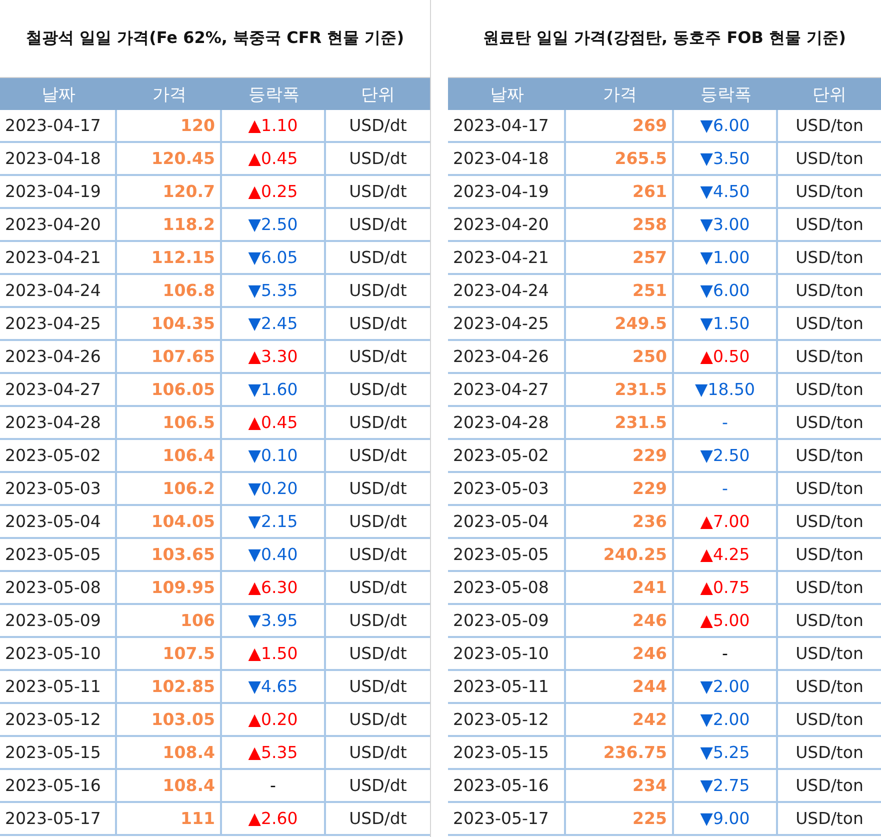 Image resolution: width=881 pixels, height=837 pixels. Describe the element at coordinates (507, 94) in the screenshot. I see `column-header: 날짜` at that location.